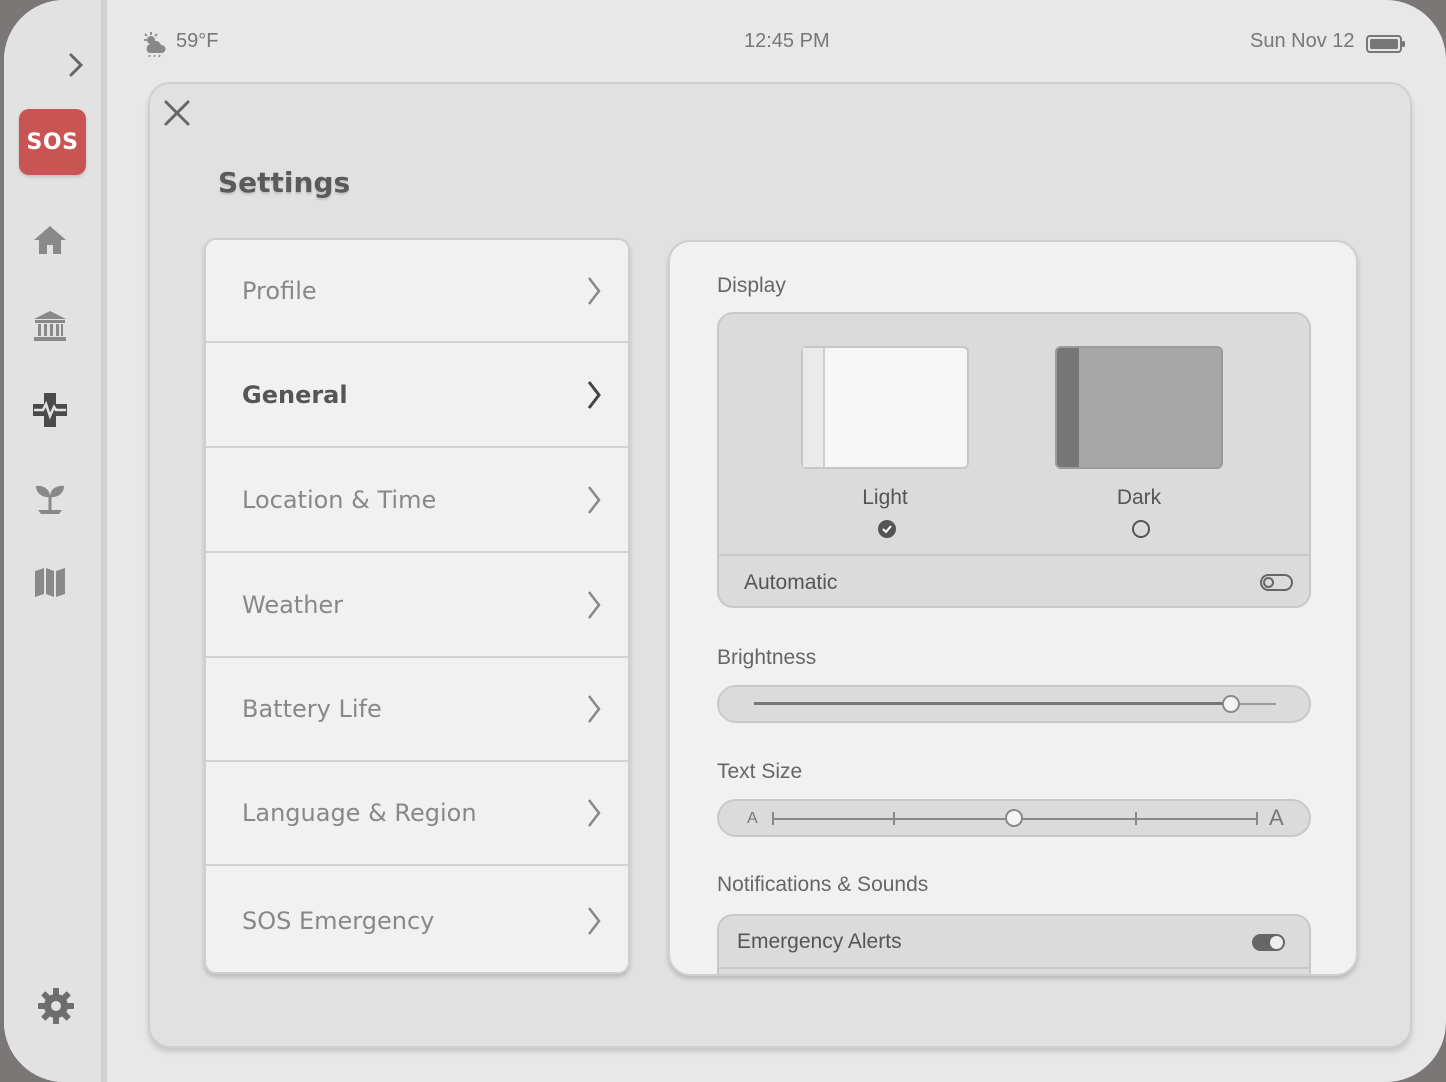 This screenshot has height=1082, width=1446. Describe the element at coordinates (55, 541) in the screenshot. I see `nav-rail: SOS` at that location.